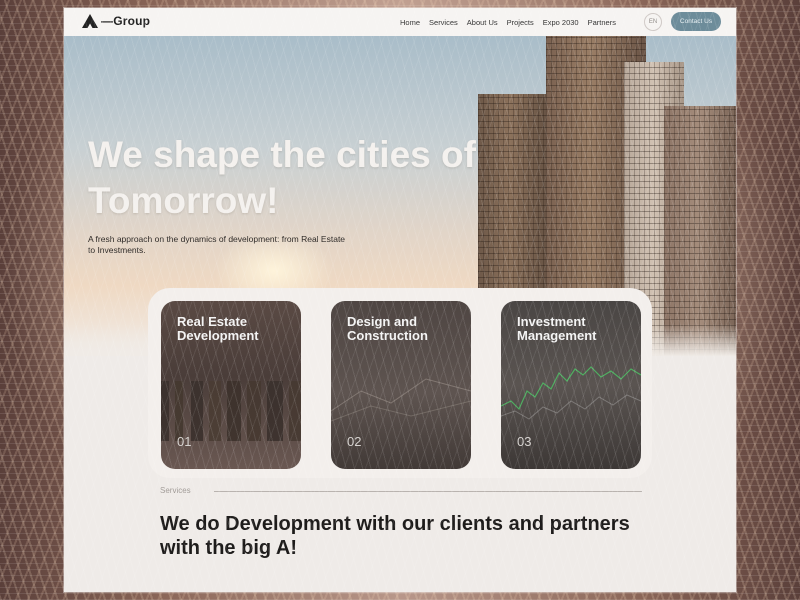 This screenshot has width=800, height=600. Describe the element at coordinates (126, 21) in the screenshot. I see `brand-name: —Group` at that location.